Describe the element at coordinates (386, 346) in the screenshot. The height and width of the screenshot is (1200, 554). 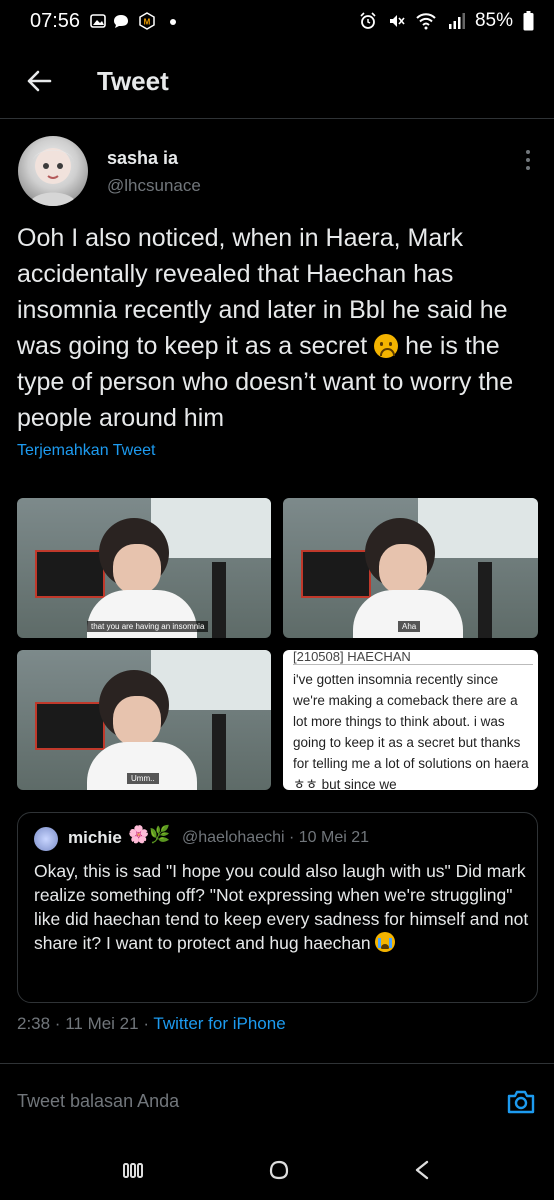
I see `frowning-face-emoji-icon` at that location.